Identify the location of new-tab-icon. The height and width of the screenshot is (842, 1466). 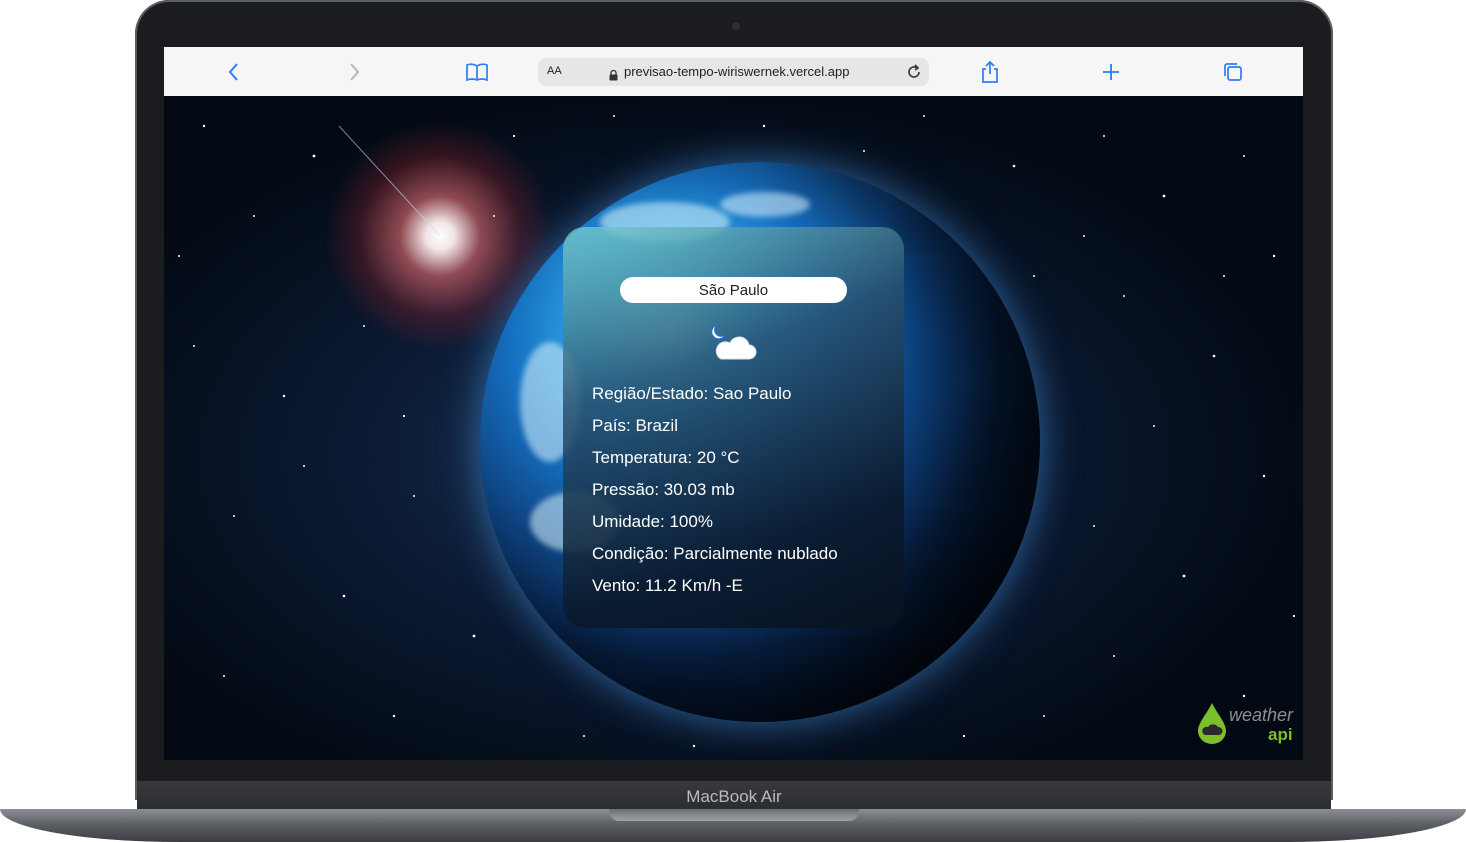
(1111, 72).